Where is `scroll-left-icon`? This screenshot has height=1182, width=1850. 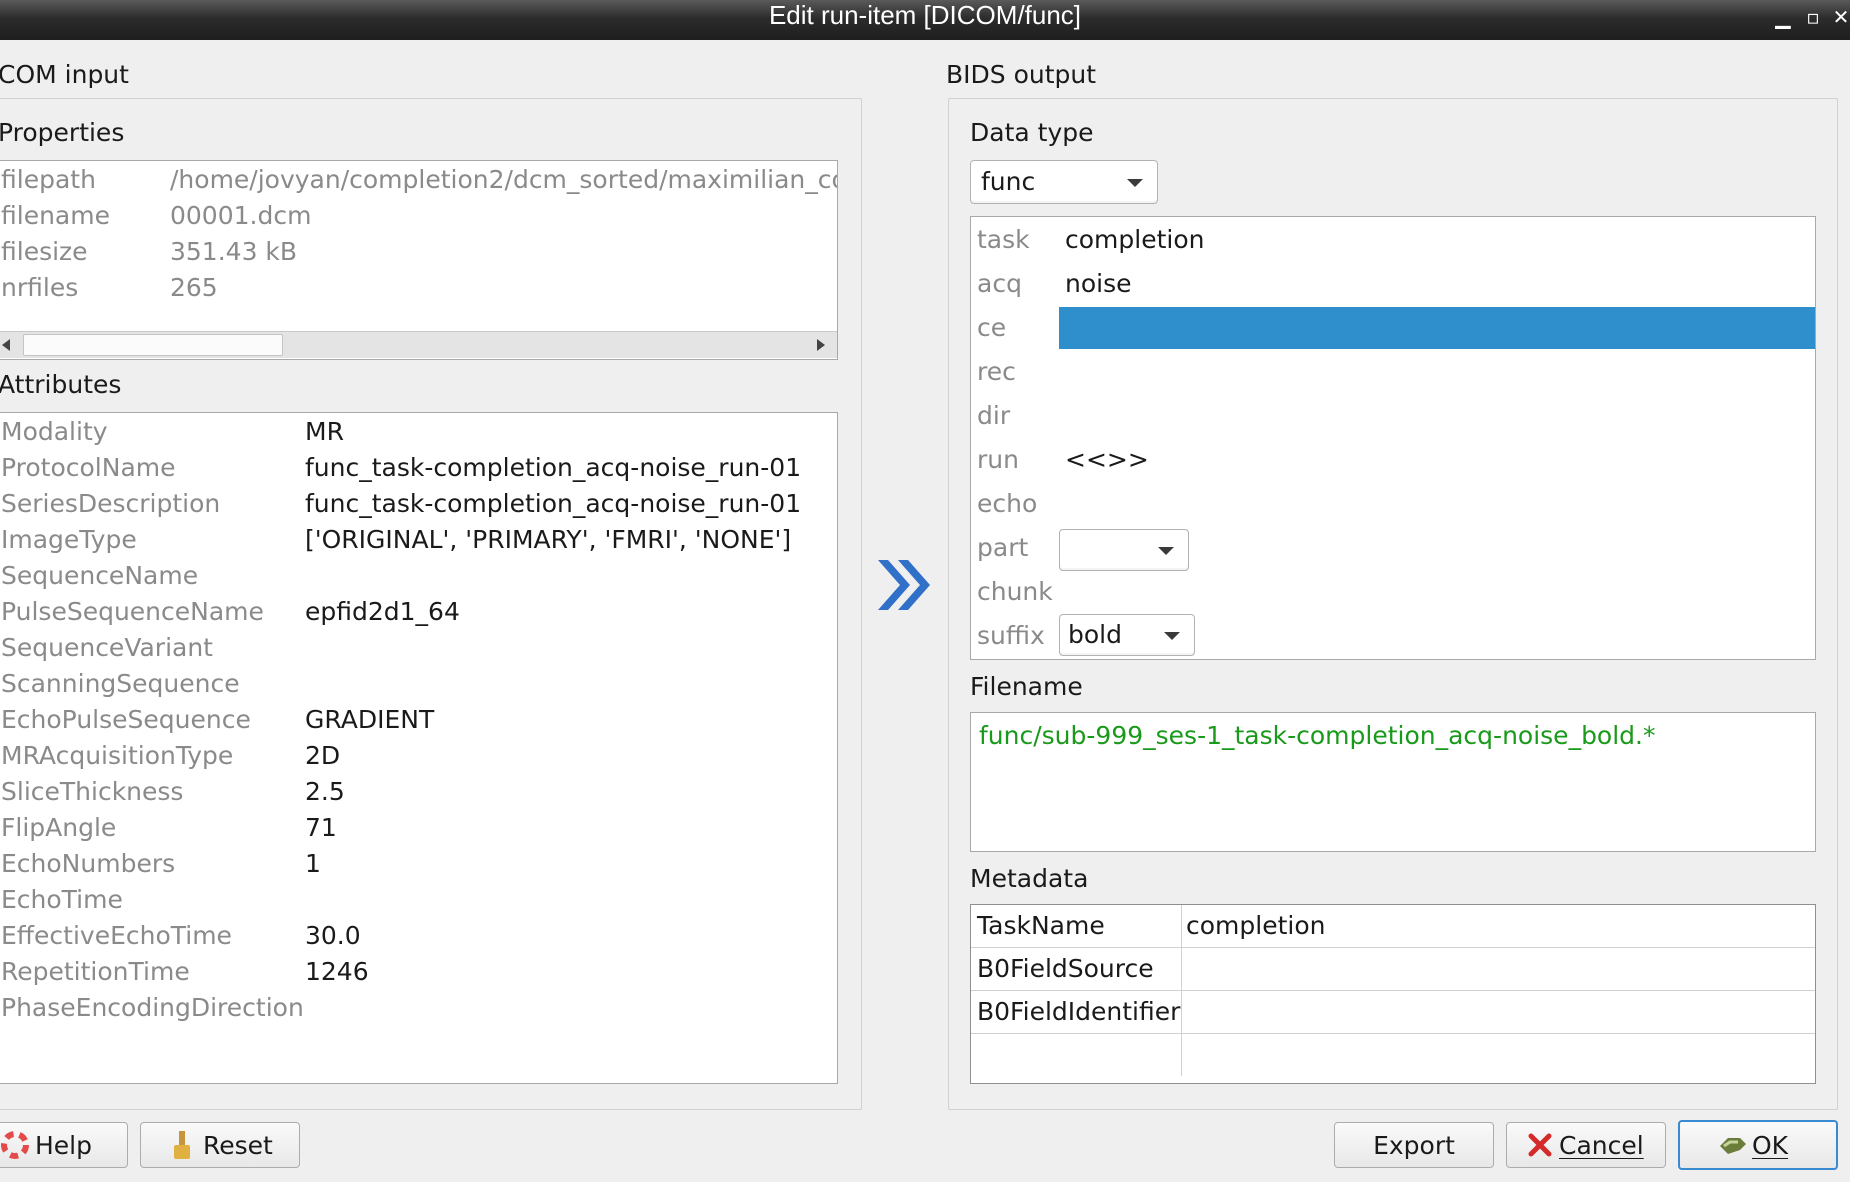
scroll-left-icon is located at coordinates (6, 345).